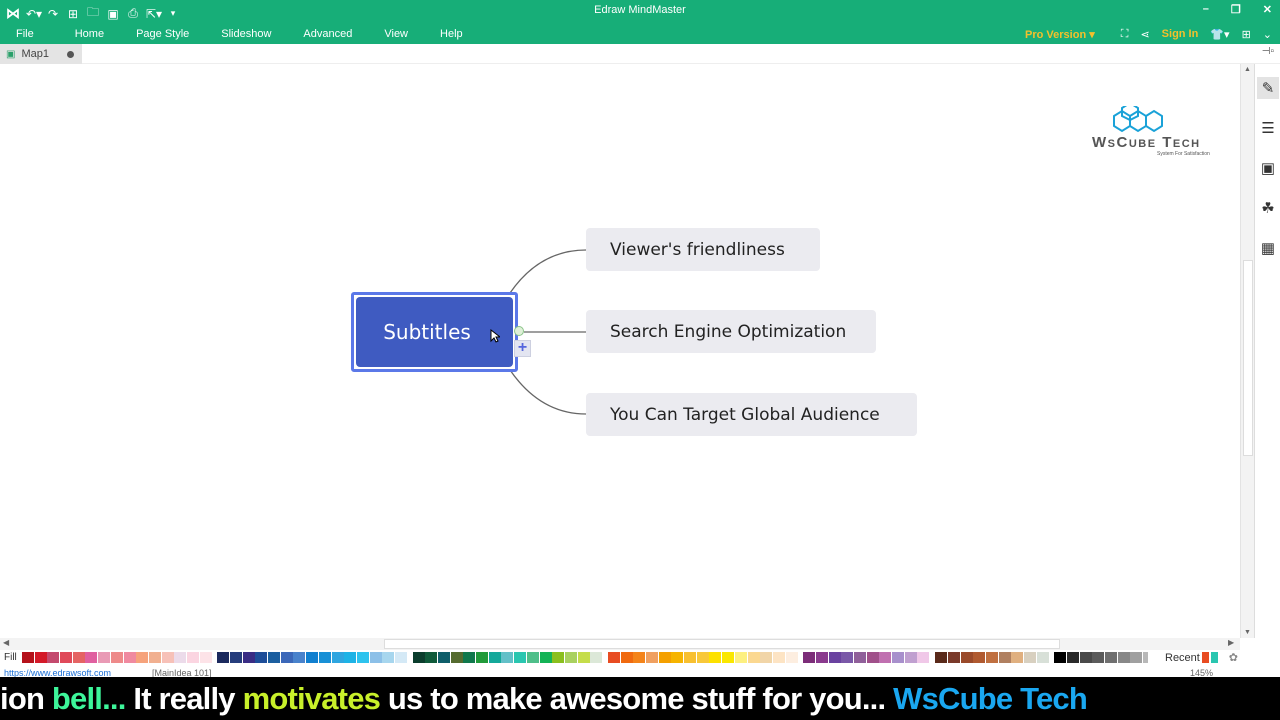 The image size is (1280, 720). What do you see at coordinates (1246, 34) in the screenshot?
I see `apps-icon: ⊞` at bounding box center [1246, 34].